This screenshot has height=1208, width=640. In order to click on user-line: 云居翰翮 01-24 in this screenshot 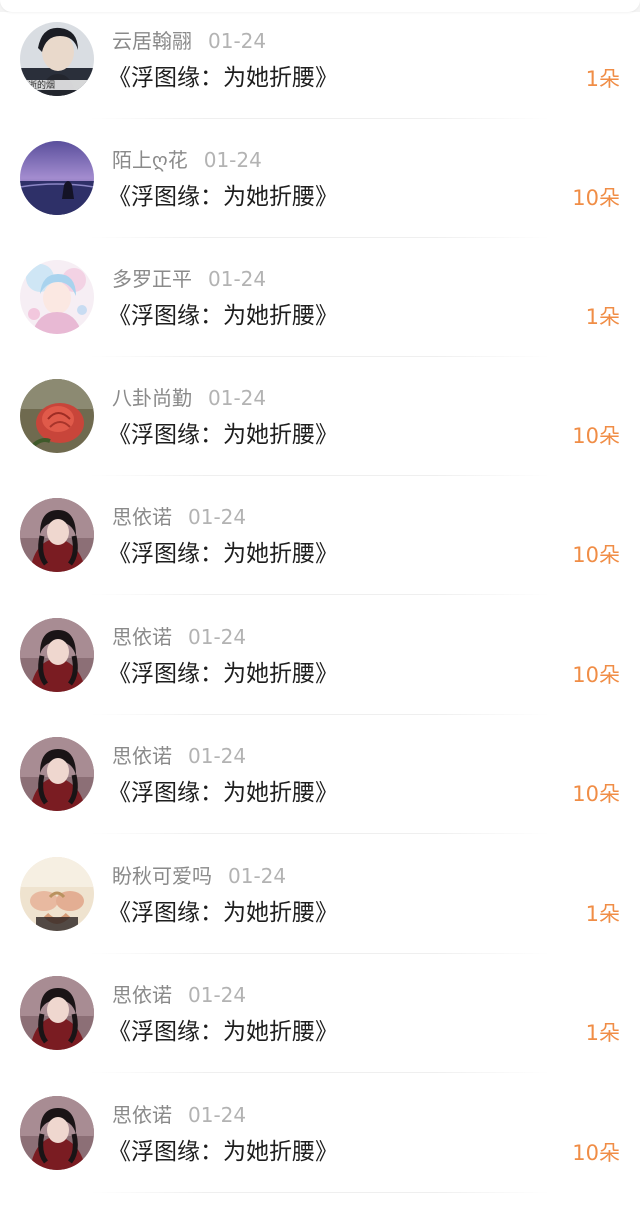, I will do `click(189, 41)`.